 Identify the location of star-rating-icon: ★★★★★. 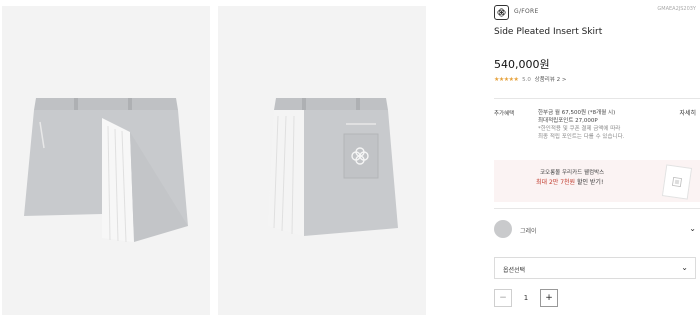
(506, 79).